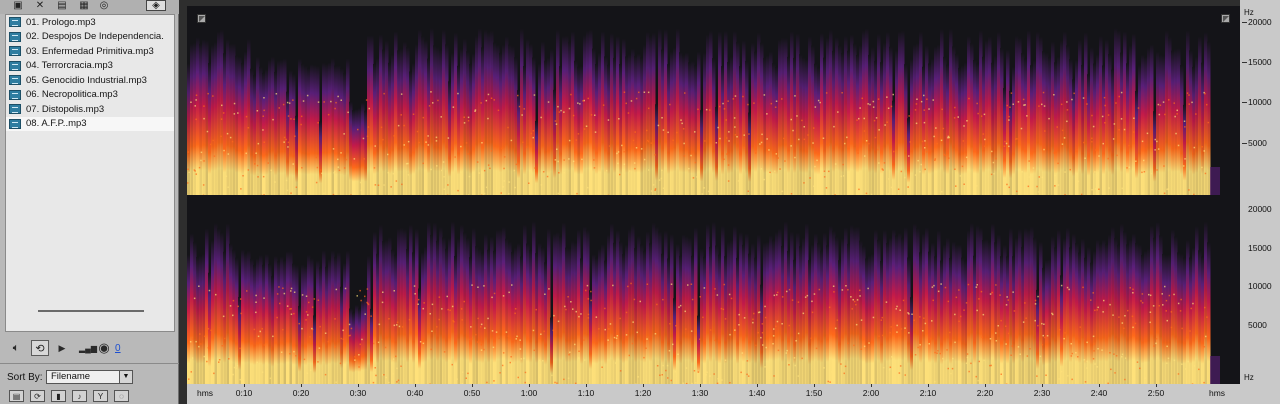 The width and height of the screenshot is (1280, 404). I want to click on filter-icon: Y, so click(100, 396).